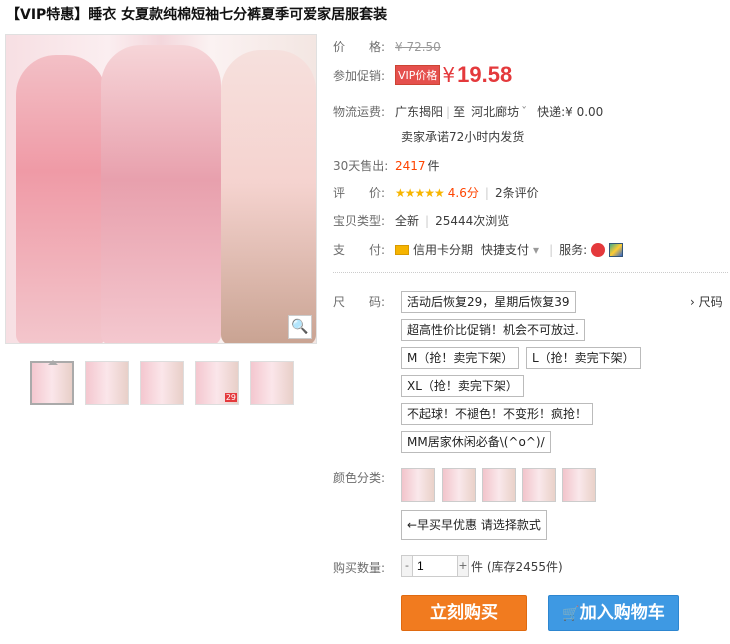 The image size is (730, 644). I want to click on size-option-l: L（抢！卖完下架）, so click(583, 358).